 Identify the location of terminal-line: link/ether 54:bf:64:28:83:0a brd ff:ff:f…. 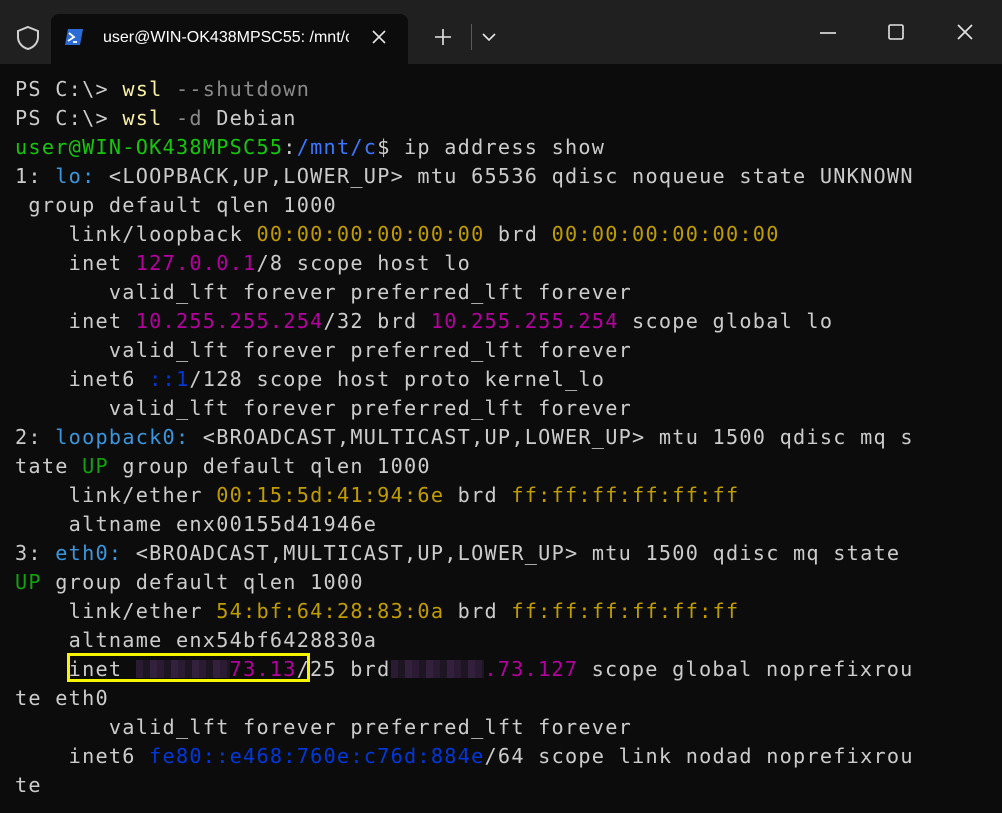
(505, 611).